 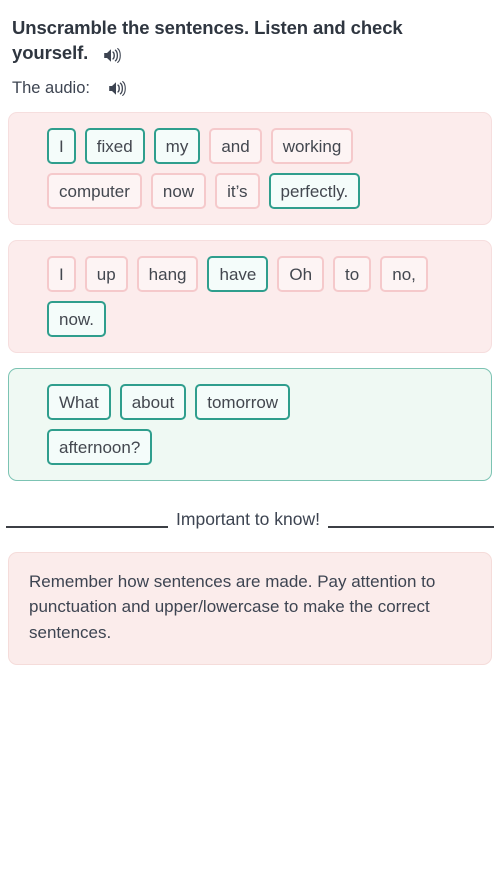 What do you see at coordinates (100, 447) in the screenshot?
I see `word-tile: afternoon?` at bounding box center [100, 447].